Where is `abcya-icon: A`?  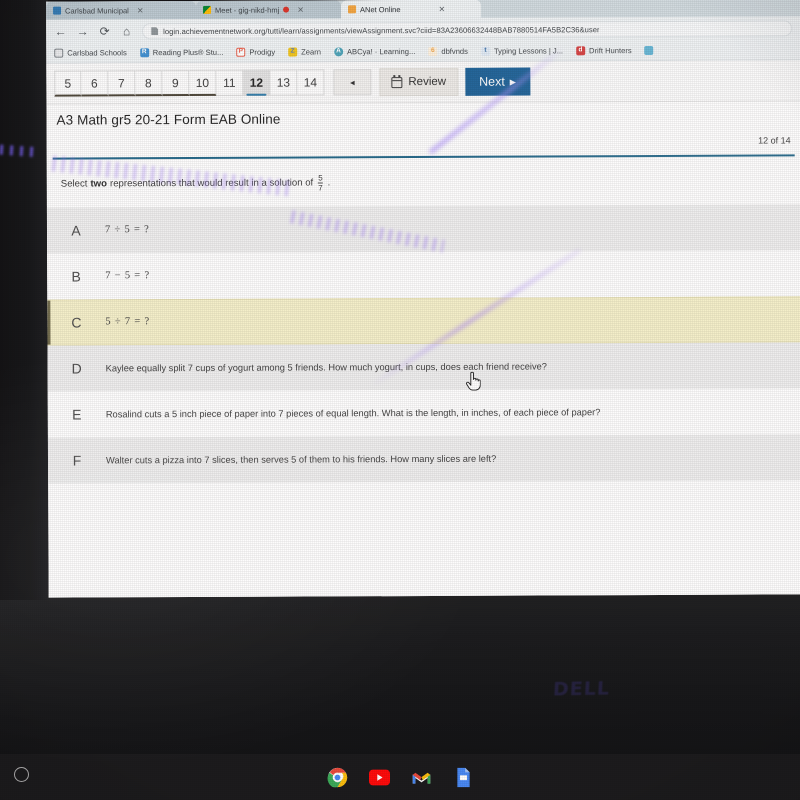 abcya-icon: A is located at coordinates (338, 52).